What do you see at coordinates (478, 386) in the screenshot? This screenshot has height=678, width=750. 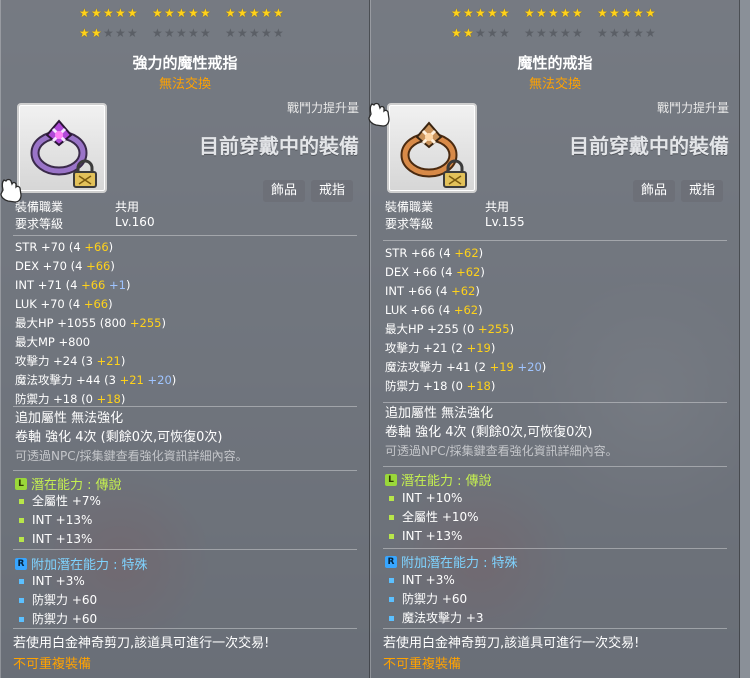 I see `stat-starforce-bonus: +18` at bounding box center [478, 386].